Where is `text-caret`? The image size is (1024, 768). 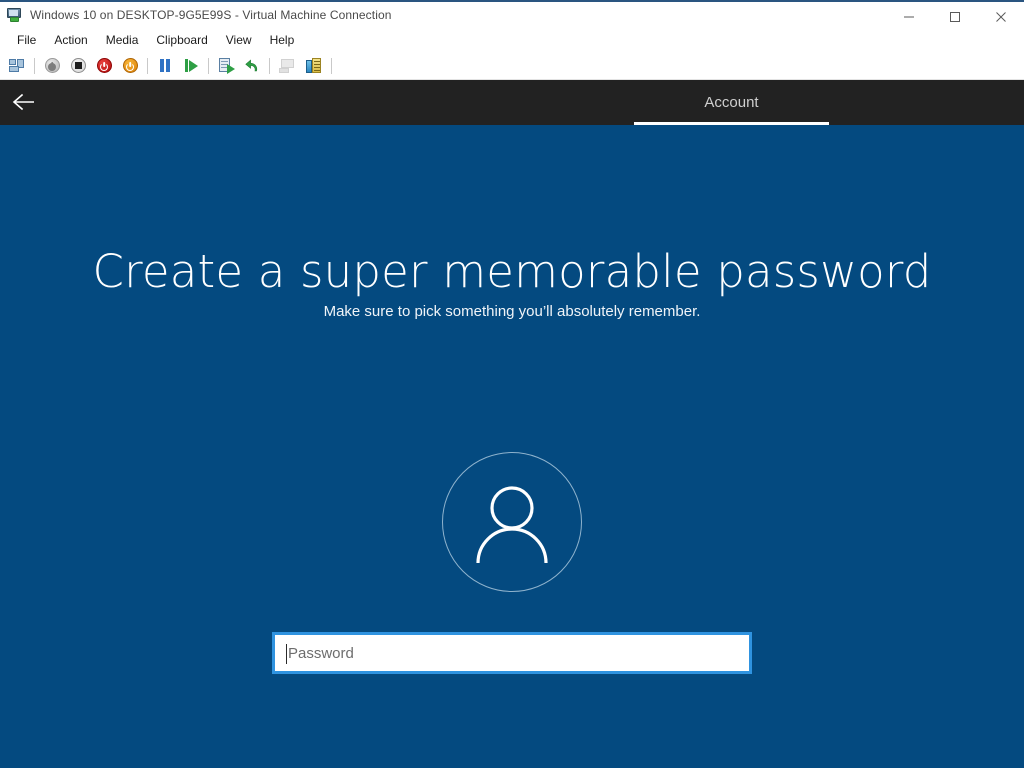 text-caret is located at coordinates (286, 654).